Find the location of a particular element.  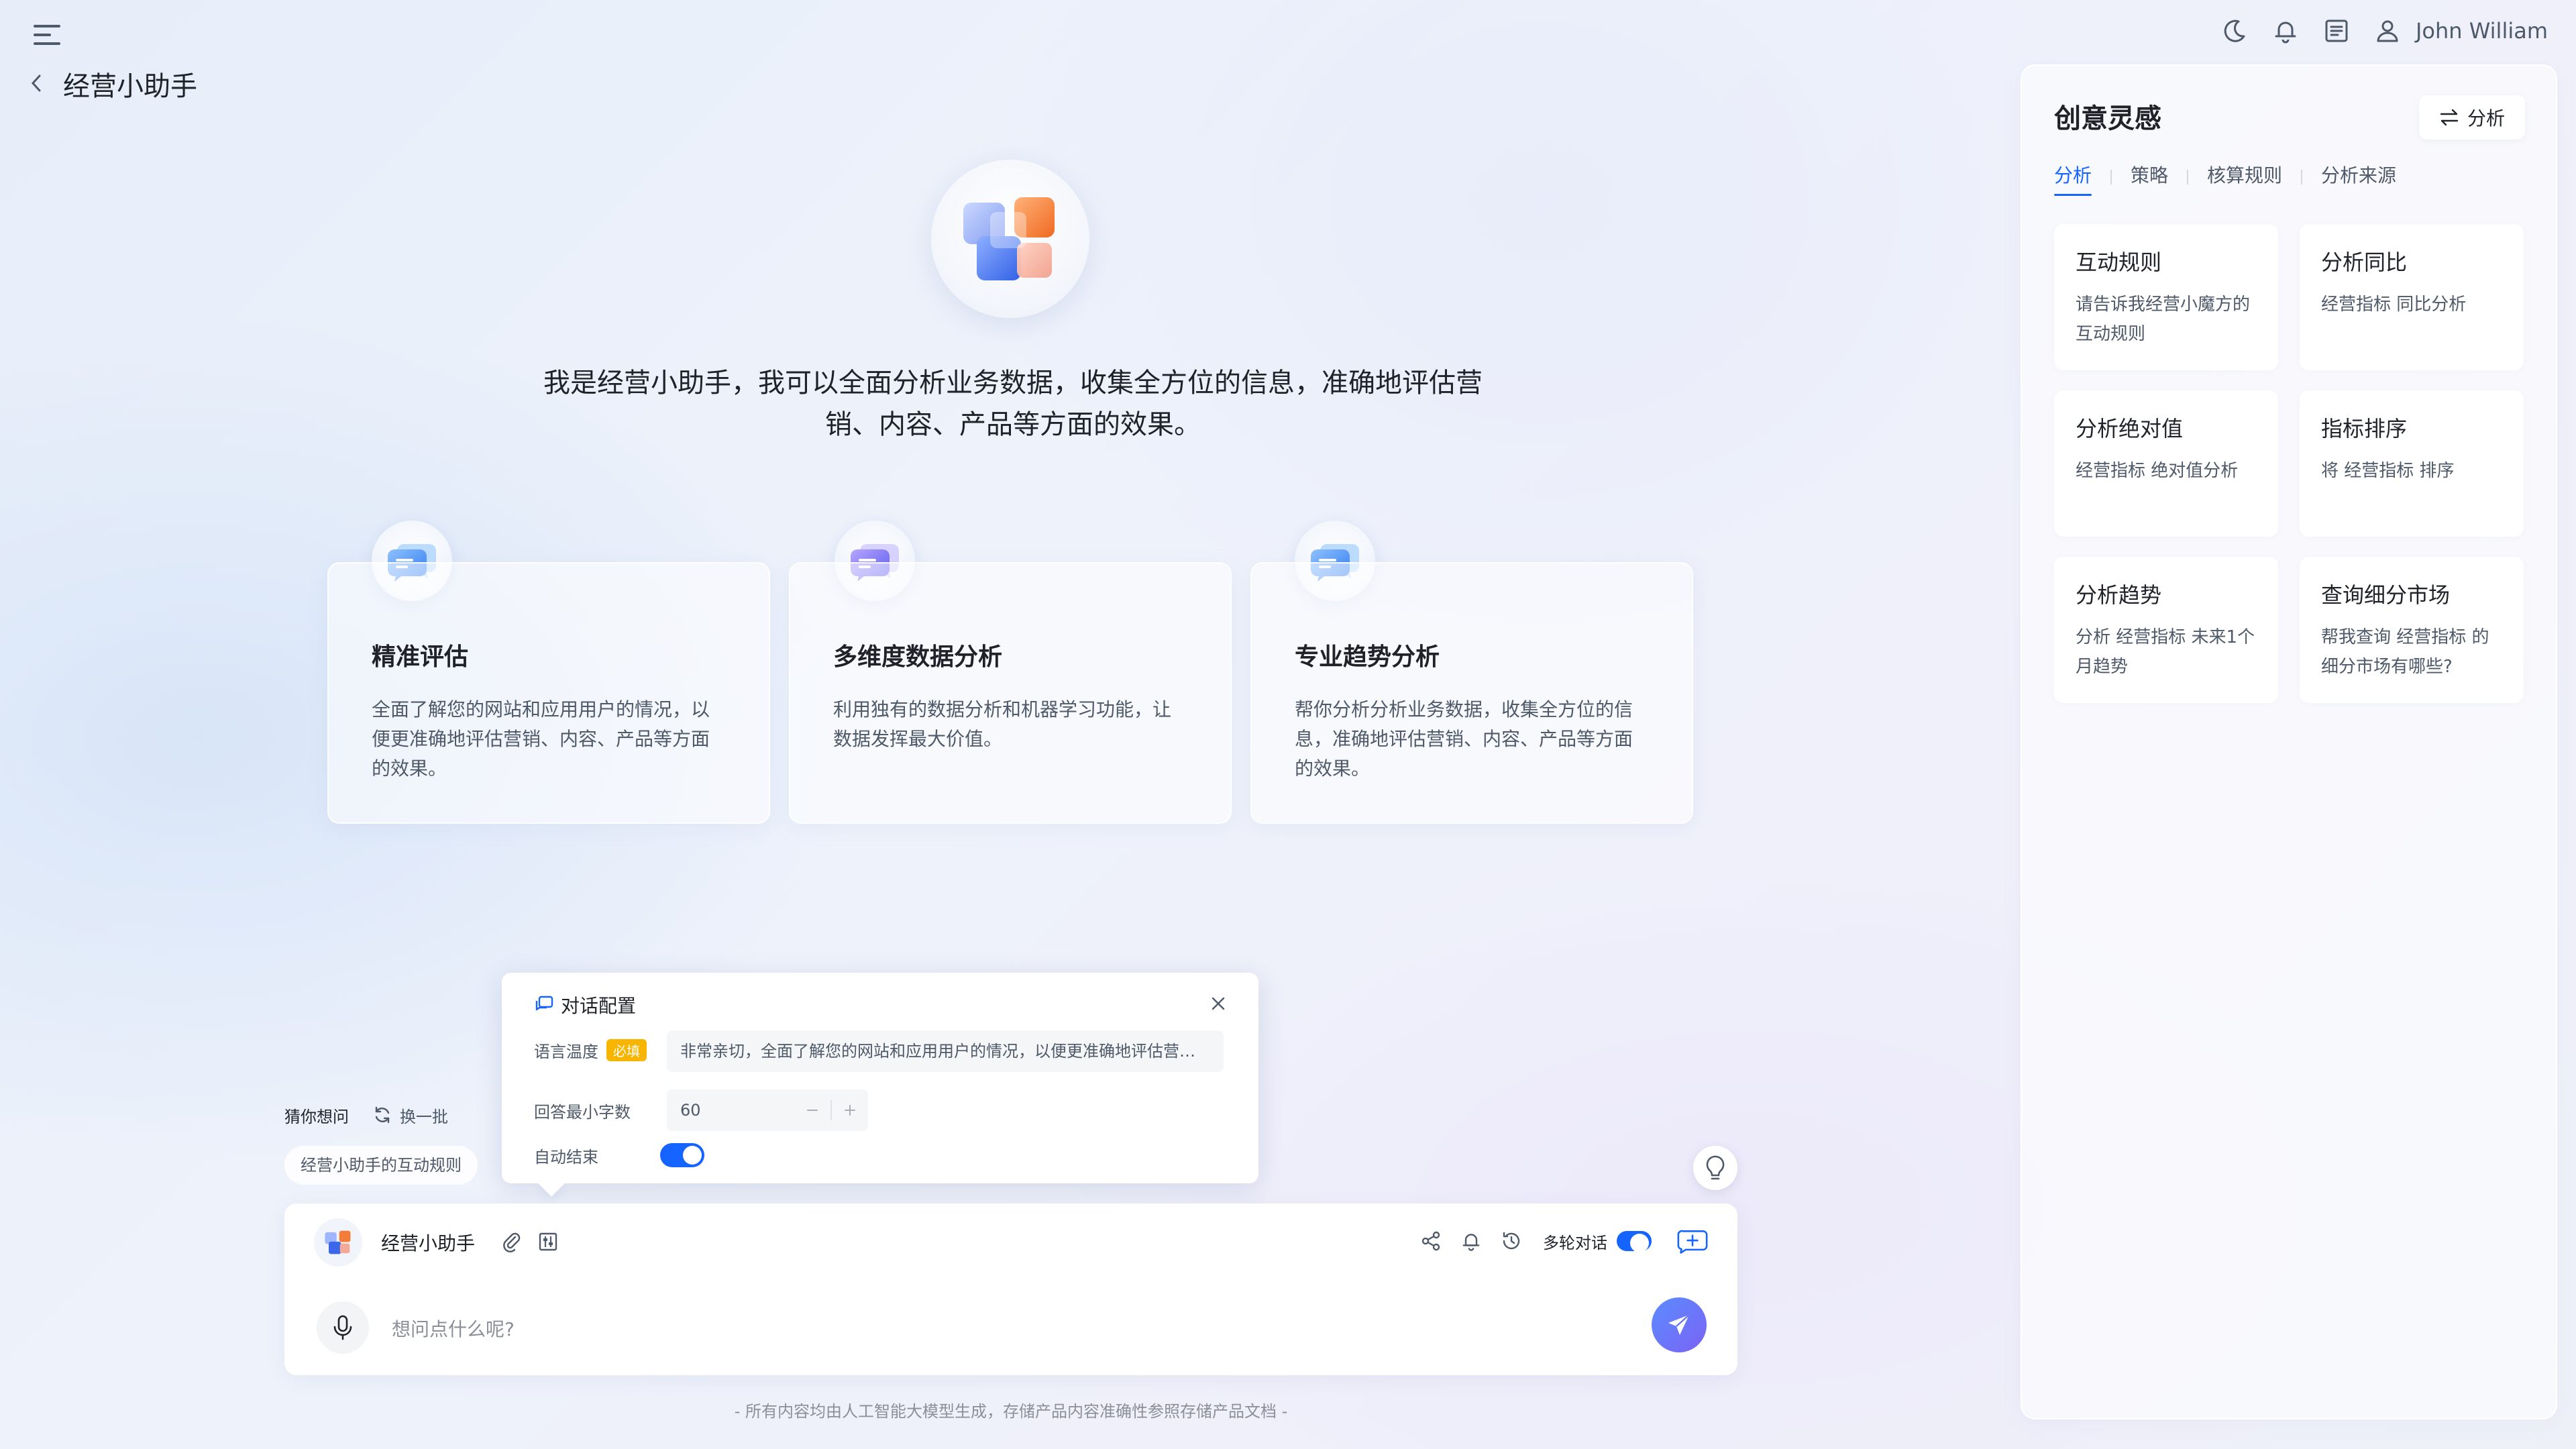

assistant-logo-cubes-icon is located at coordinates (1010, 239).